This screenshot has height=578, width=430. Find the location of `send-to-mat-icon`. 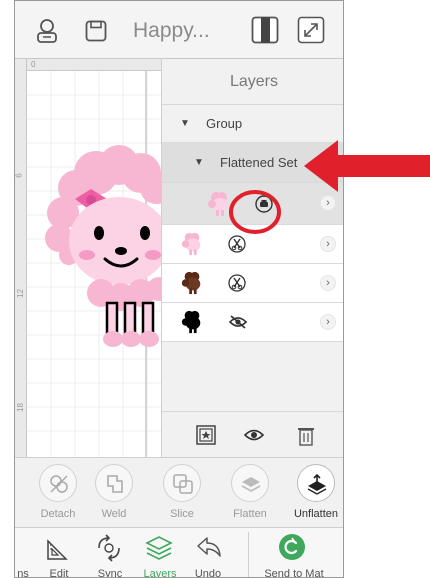

send-to-mat-icon is located at coordinates (292, 547).